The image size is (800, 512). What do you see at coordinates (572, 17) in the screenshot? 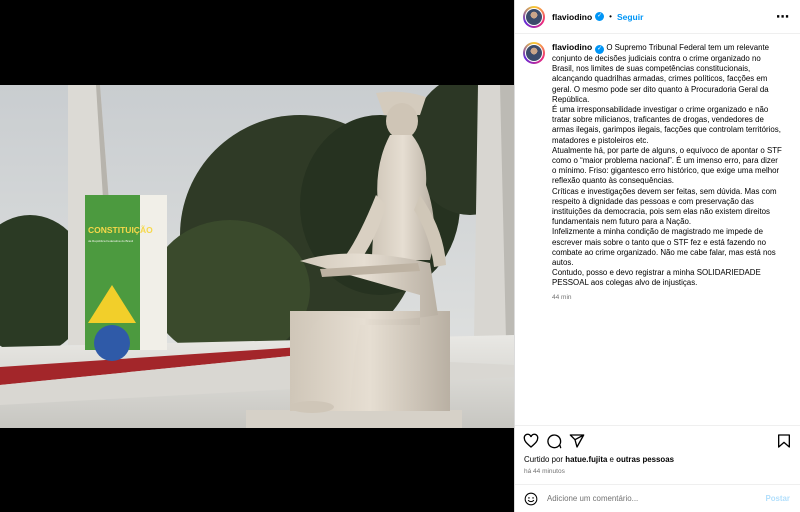
I see `header-username: flaviodino` at bounding box center [572, 17].